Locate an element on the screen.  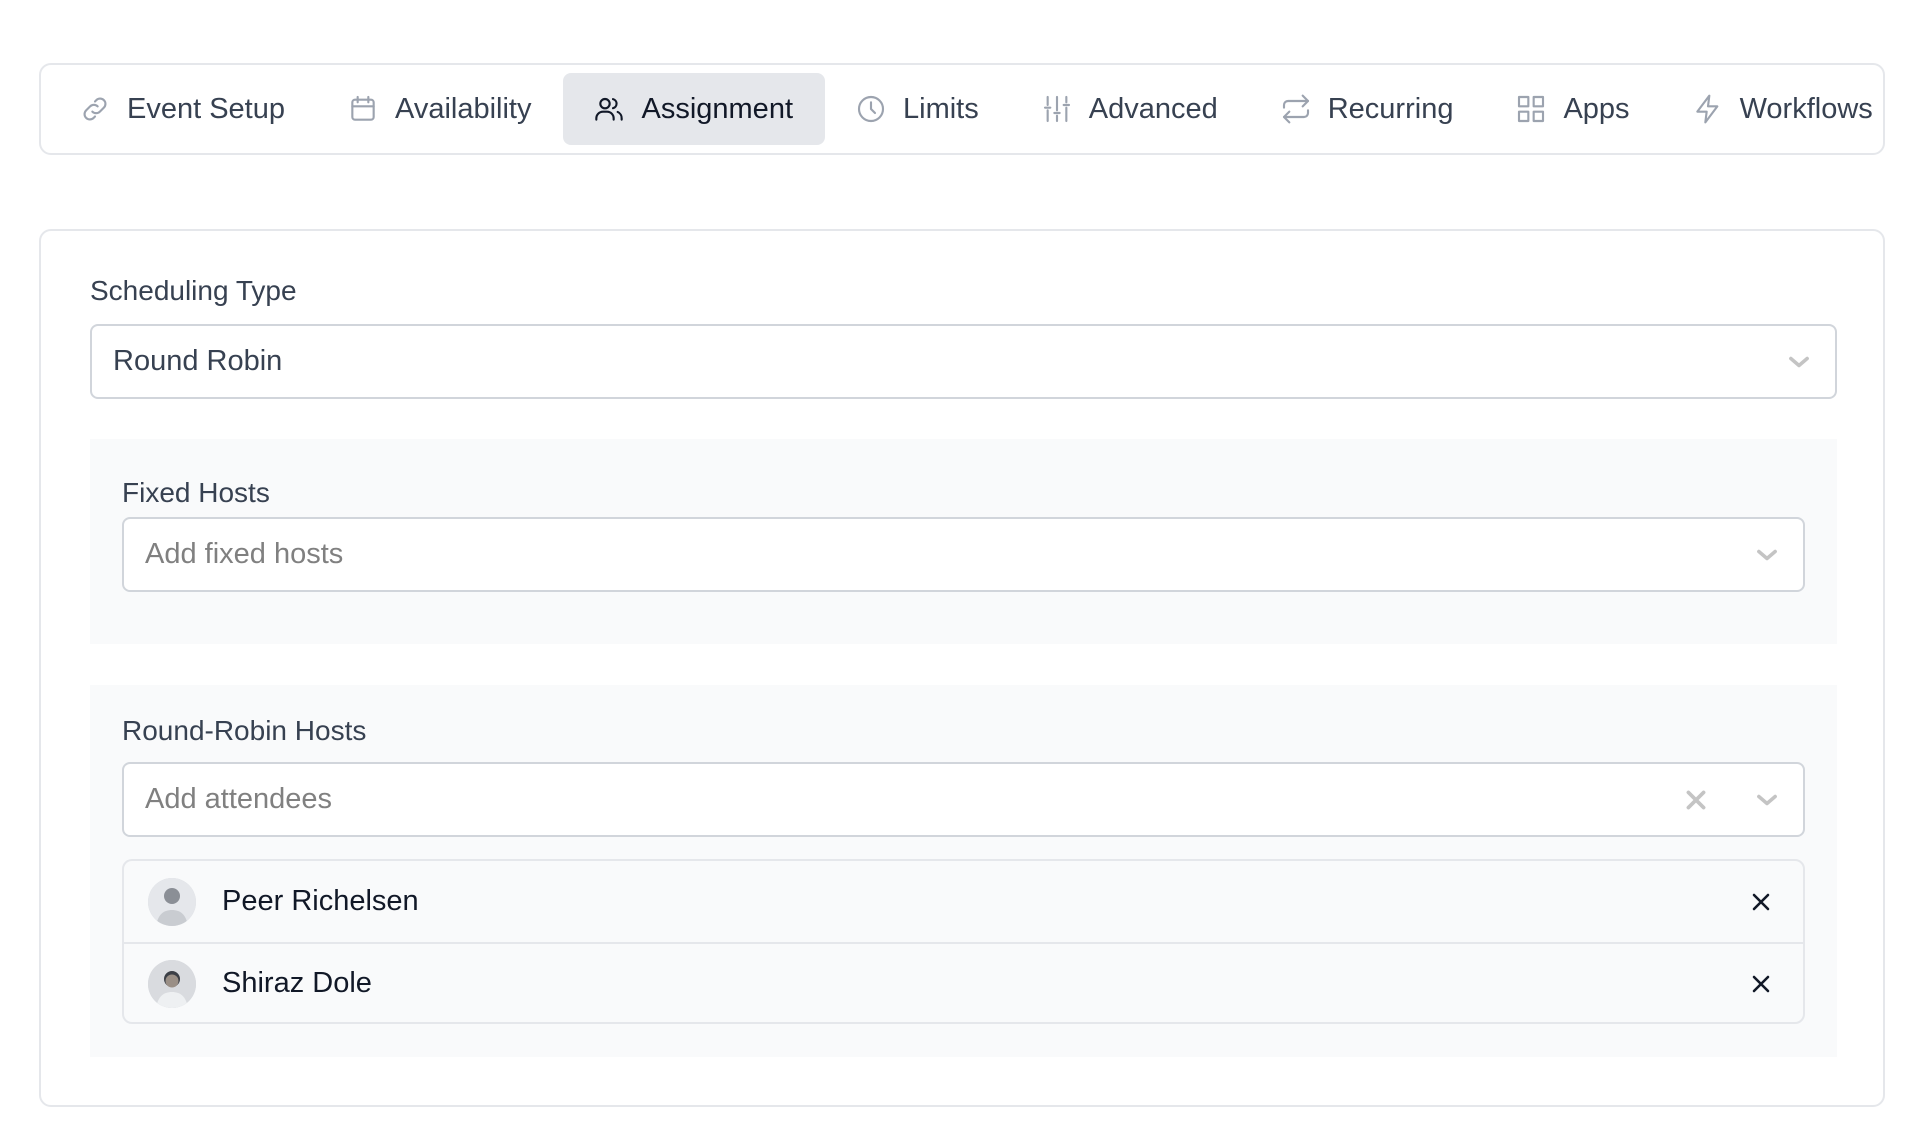
grid-icon is located at coordinates (1531, 109).